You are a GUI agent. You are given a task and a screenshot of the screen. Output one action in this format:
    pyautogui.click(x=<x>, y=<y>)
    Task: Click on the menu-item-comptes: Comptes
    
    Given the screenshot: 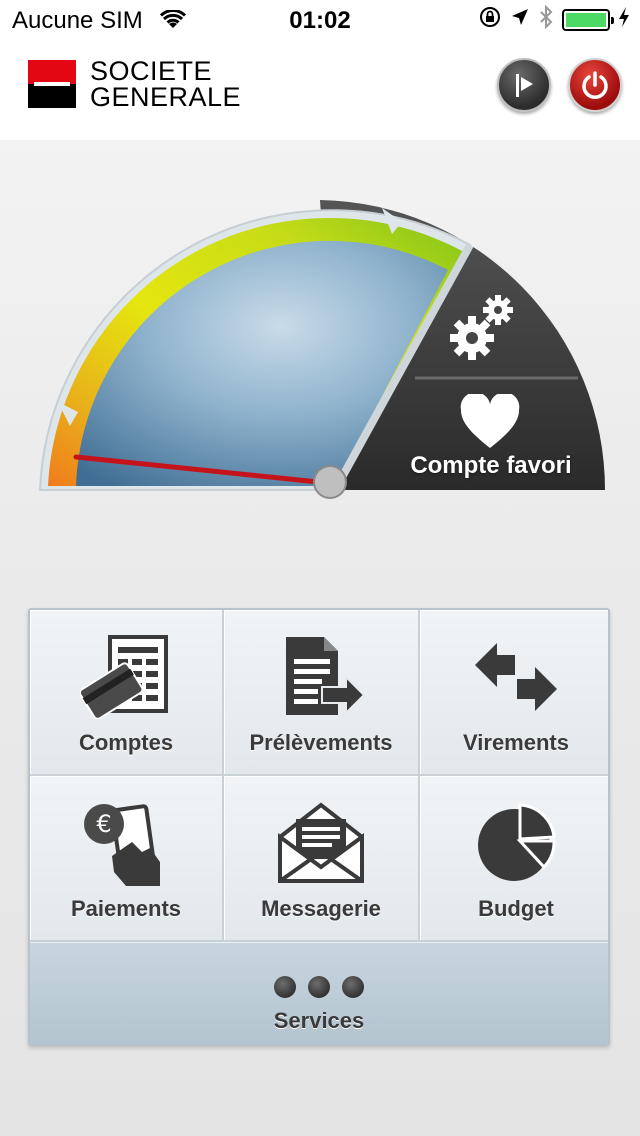 What is the action you would take?
    pyautogui.click(x=127, y=693)
    